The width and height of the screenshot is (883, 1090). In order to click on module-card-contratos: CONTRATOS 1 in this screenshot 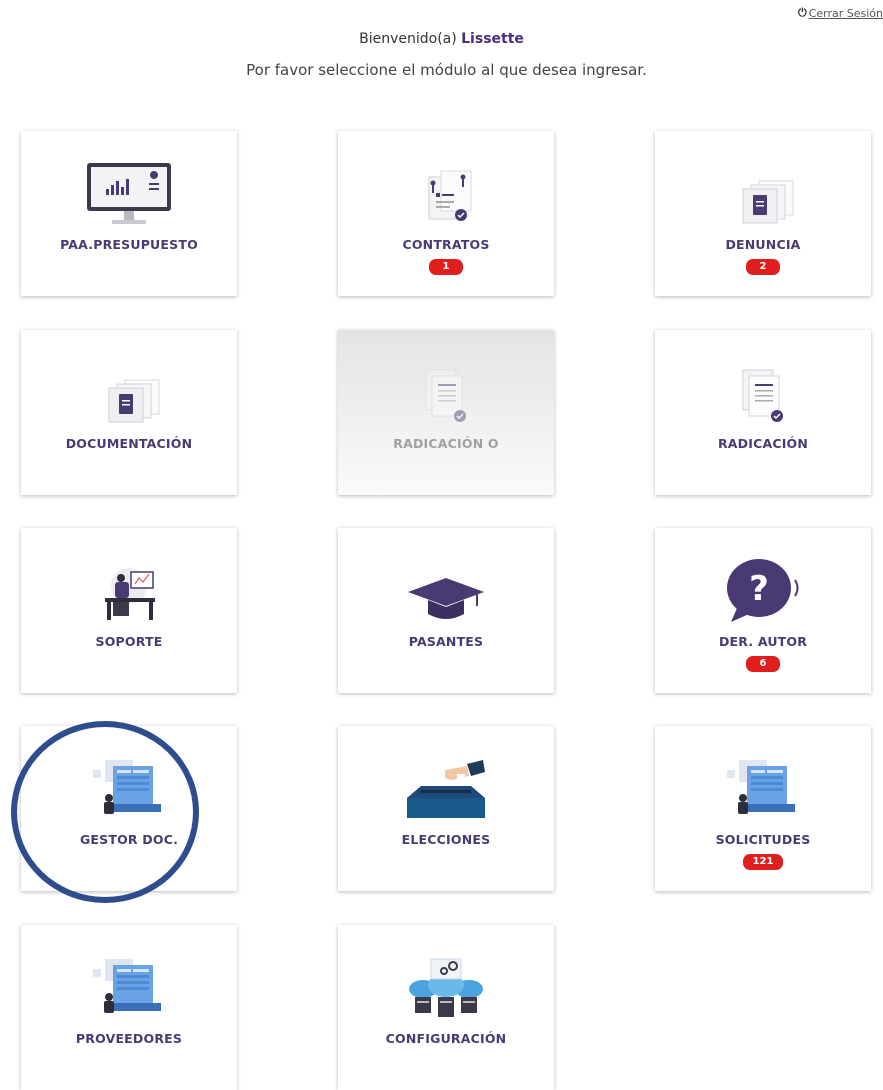, I will do `click(446, 213)`.